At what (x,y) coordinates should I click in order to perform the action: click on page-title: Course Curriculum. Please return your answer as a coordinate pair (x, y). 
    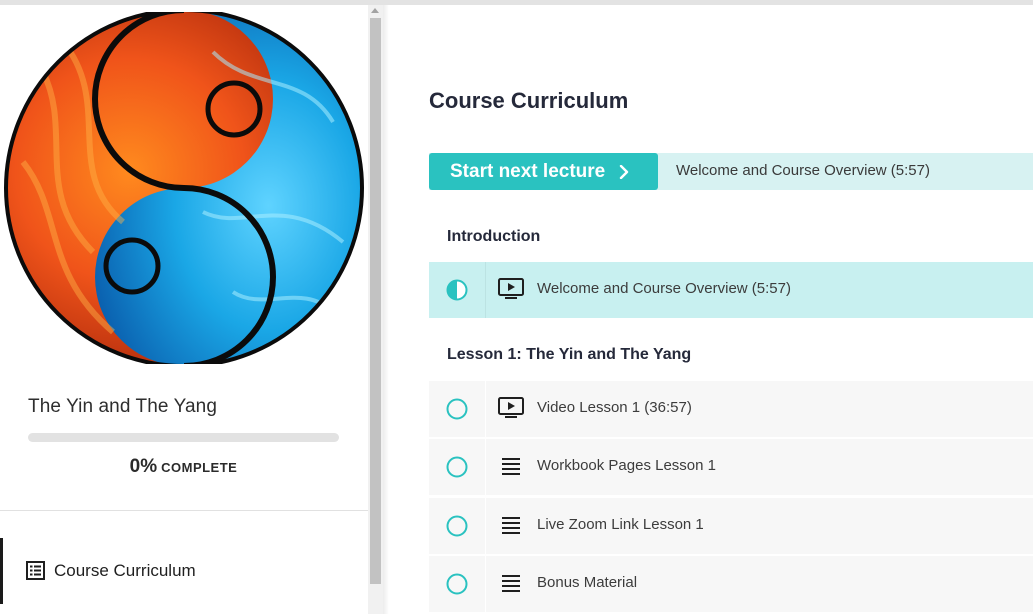
    Looking at the image, I should click on (529, 100).